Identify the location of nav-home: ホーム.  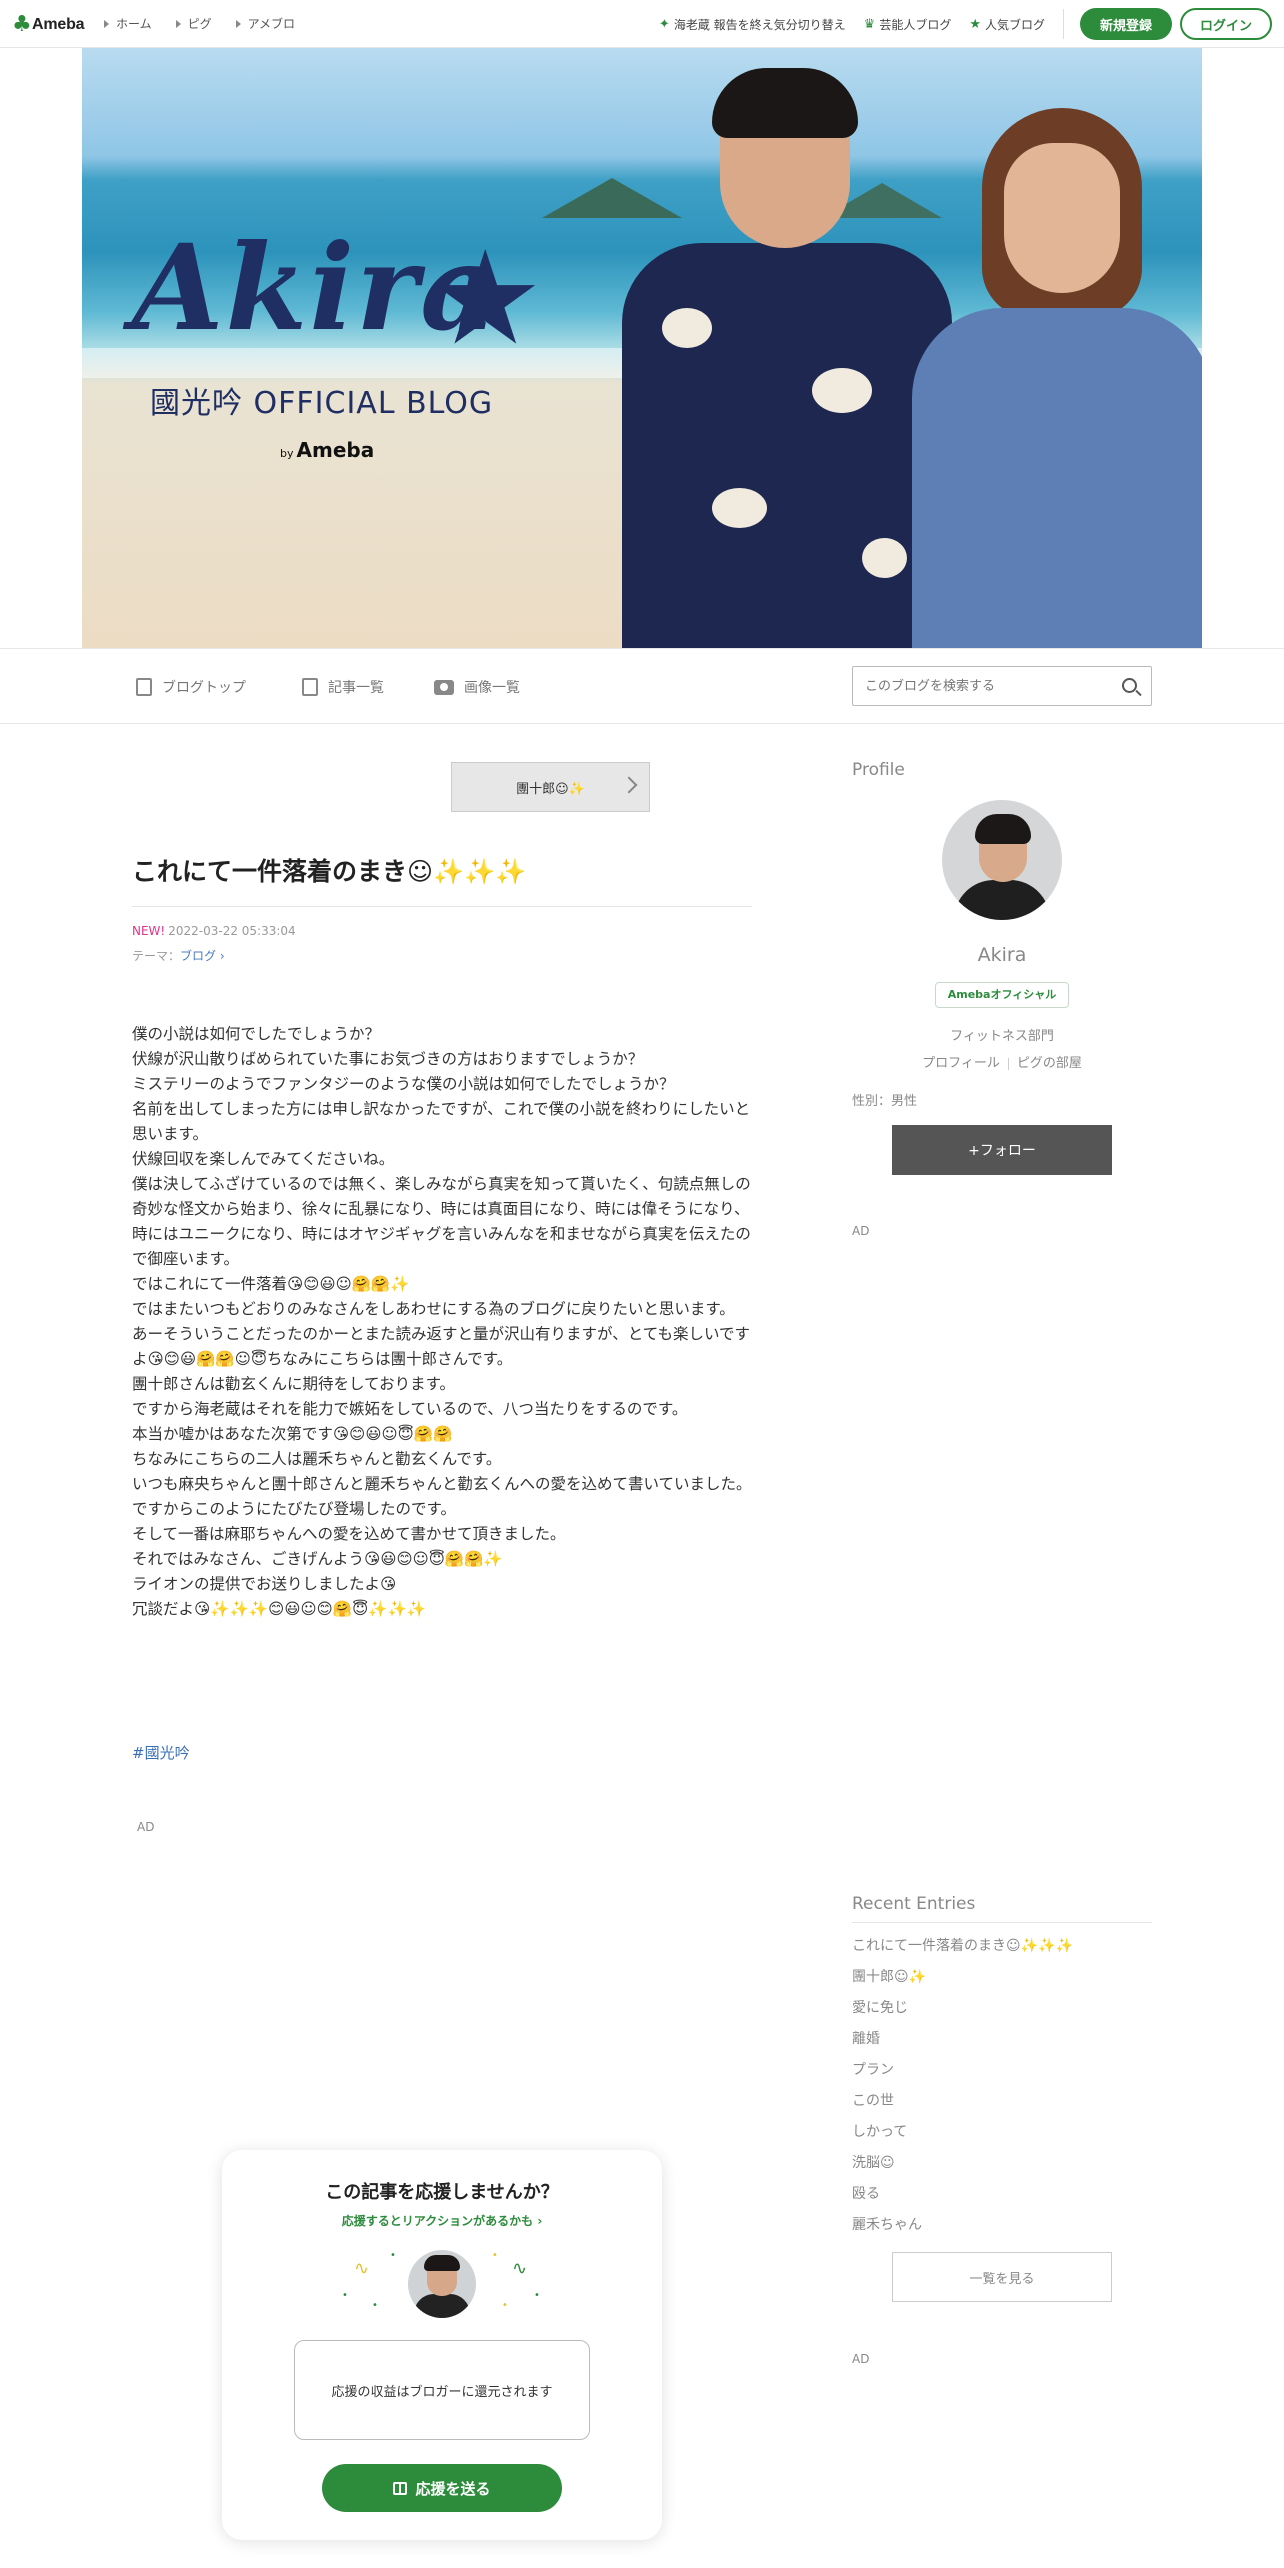
(128, 23).